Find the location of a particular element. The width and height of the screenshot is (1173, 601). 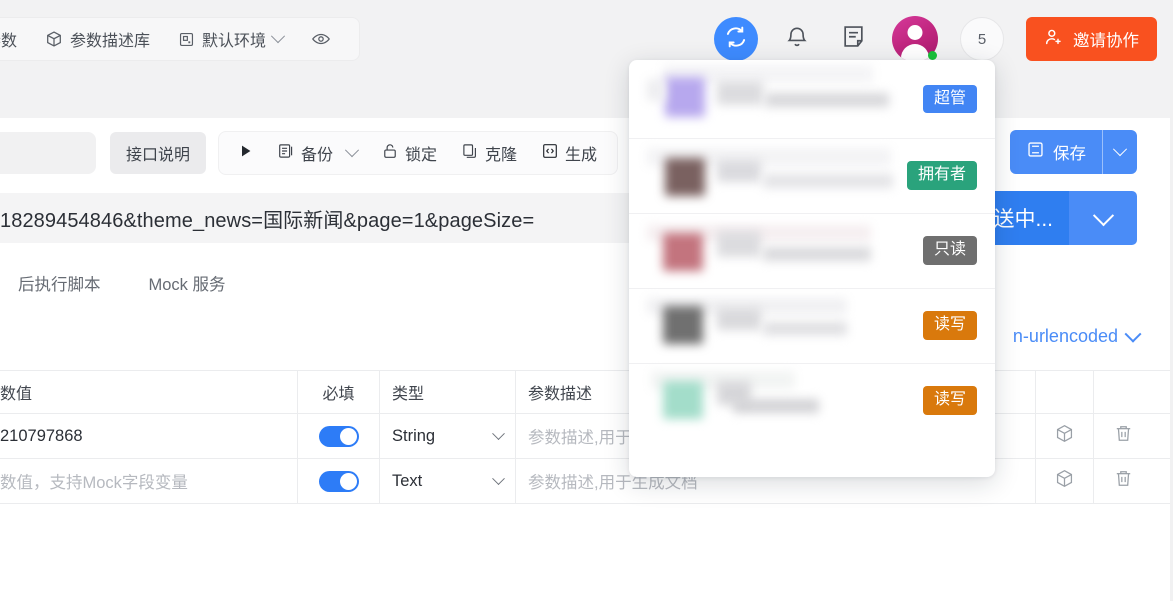

lock-label: 锁定 is located at coordinates (421, 155).